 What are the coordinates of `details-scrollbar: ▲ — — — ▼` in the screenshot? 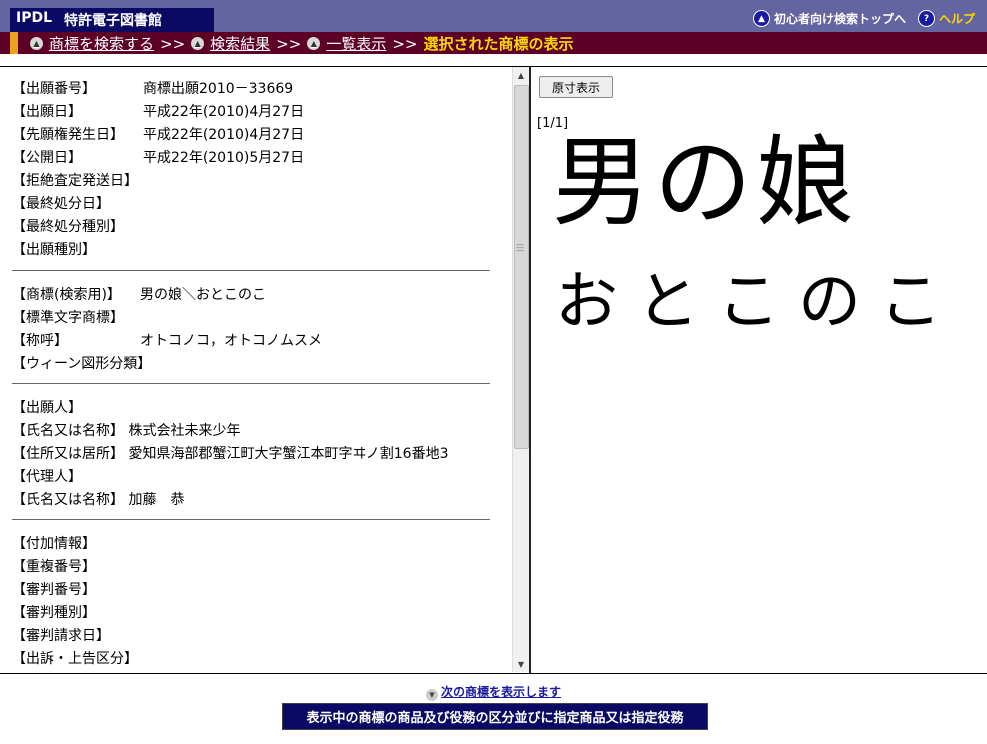 It's located at (520, 369).